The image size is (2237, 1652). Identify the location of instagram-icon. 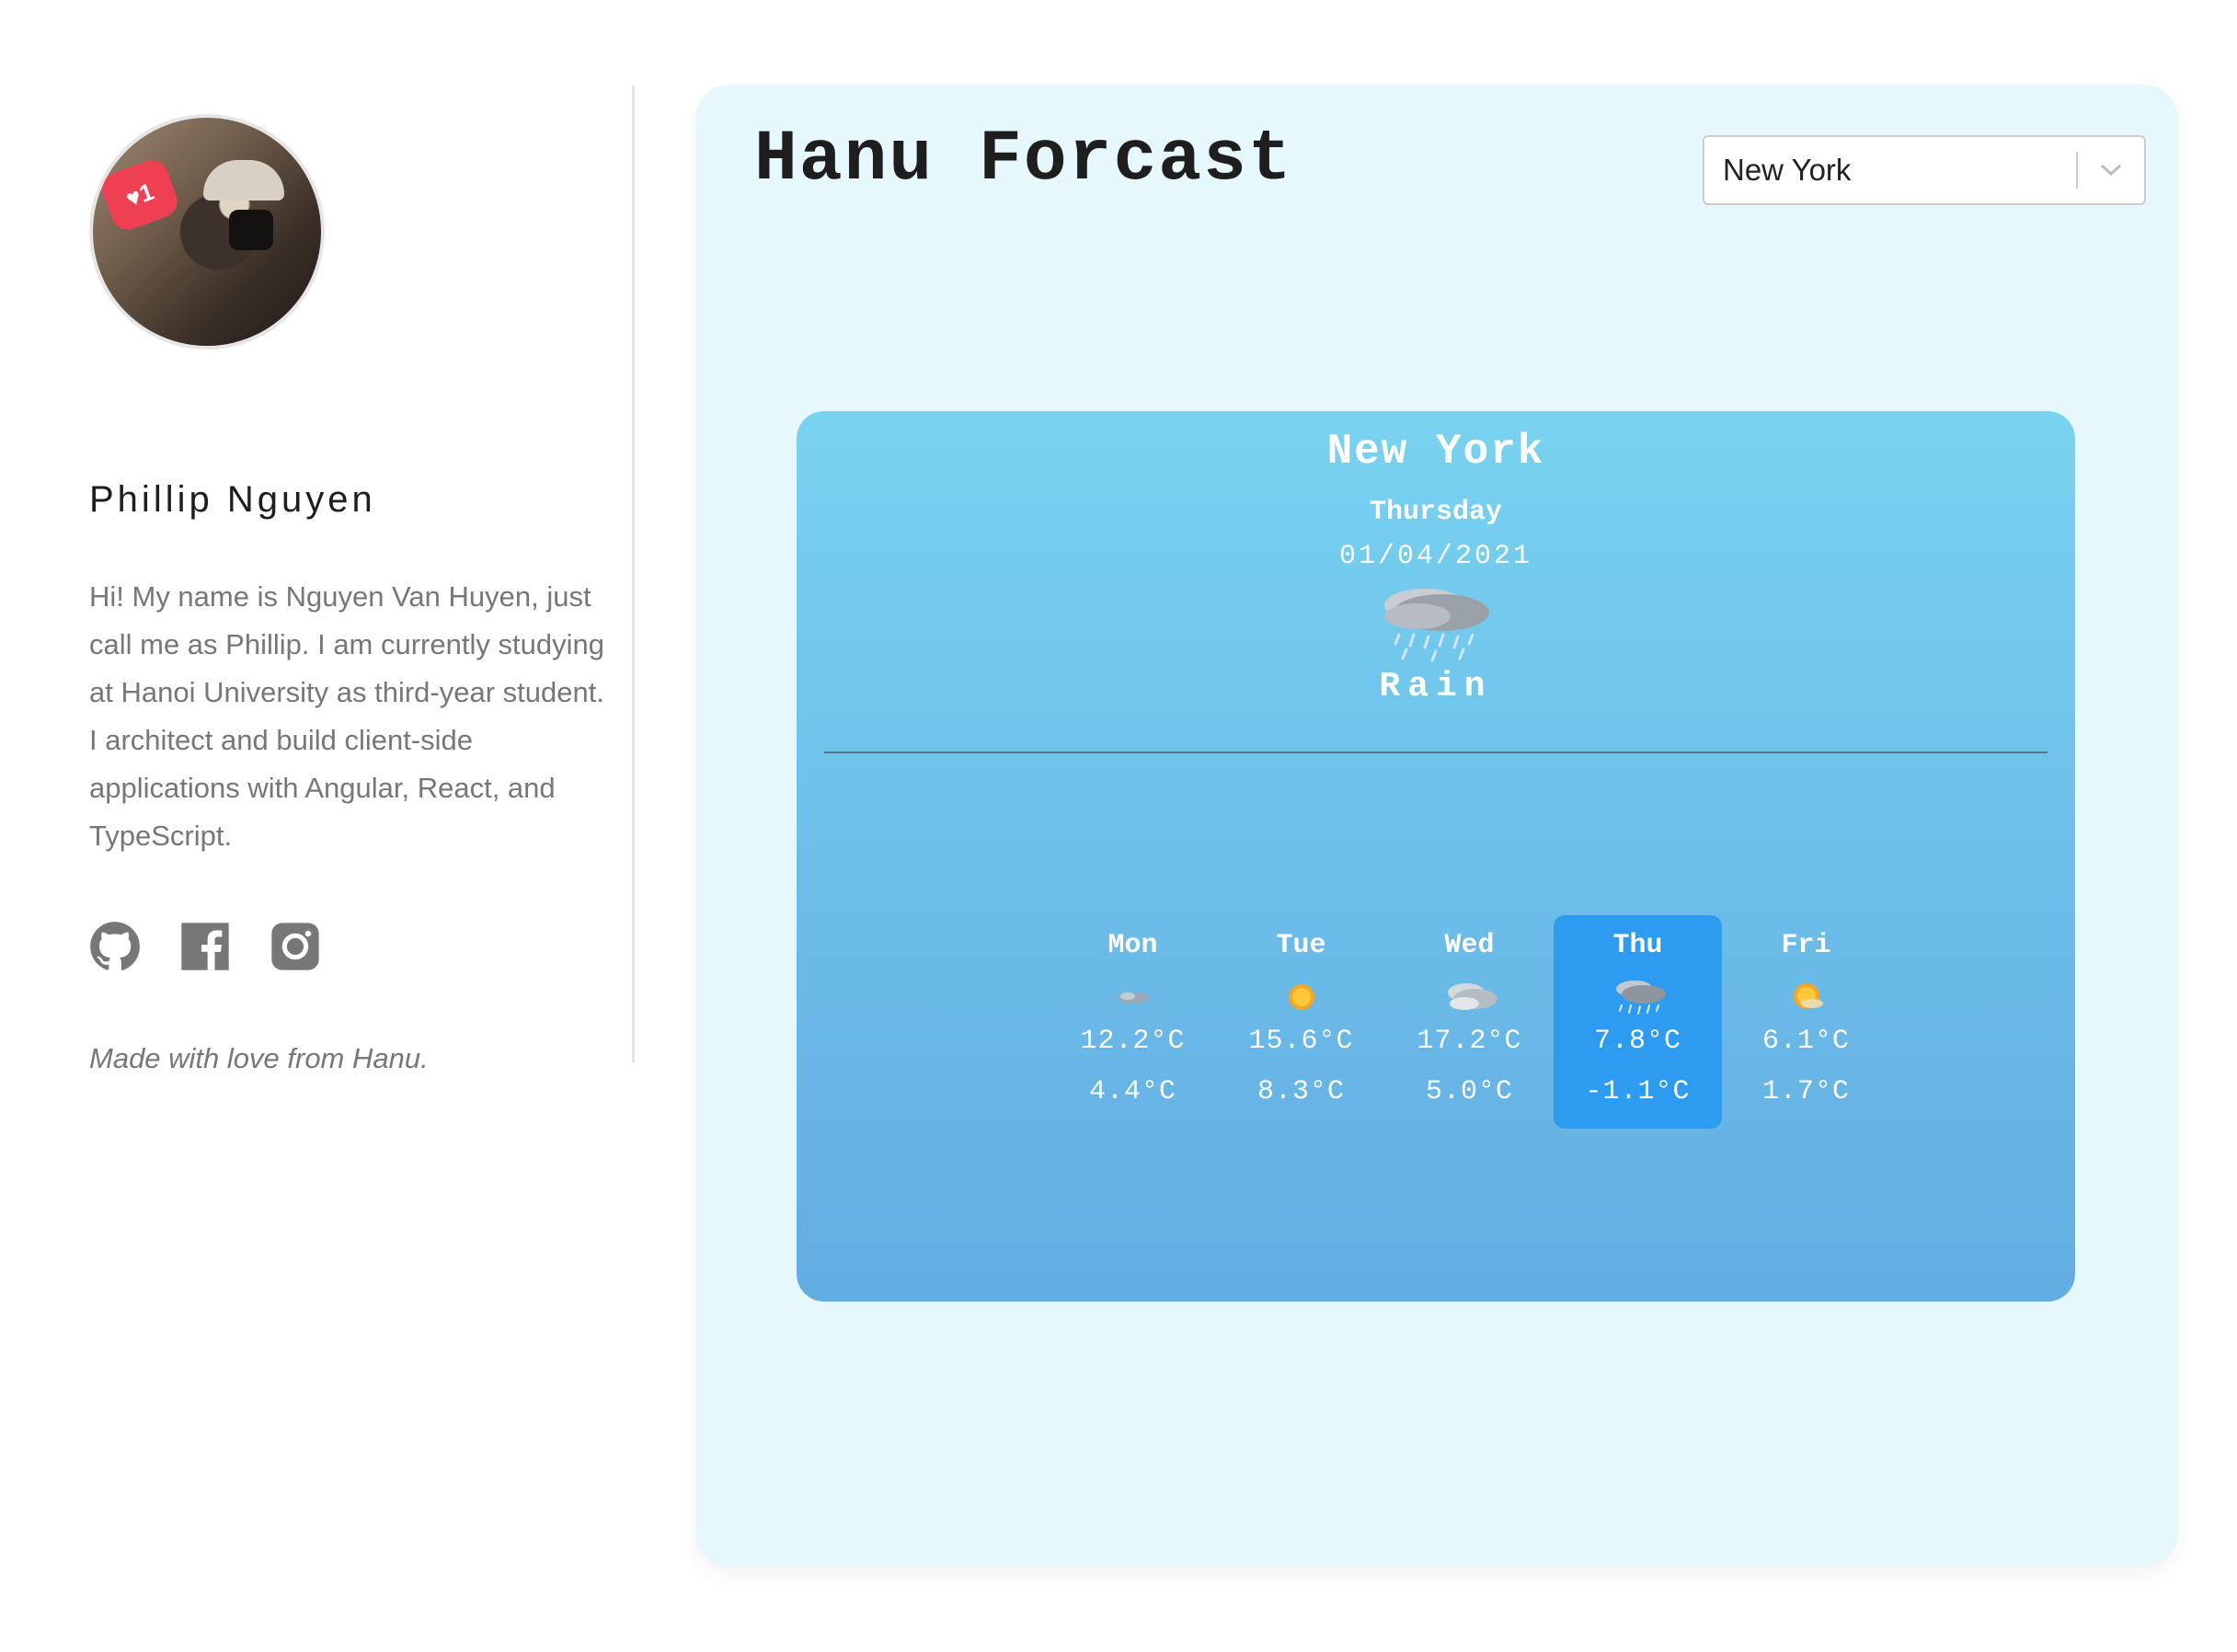
(295, 946).